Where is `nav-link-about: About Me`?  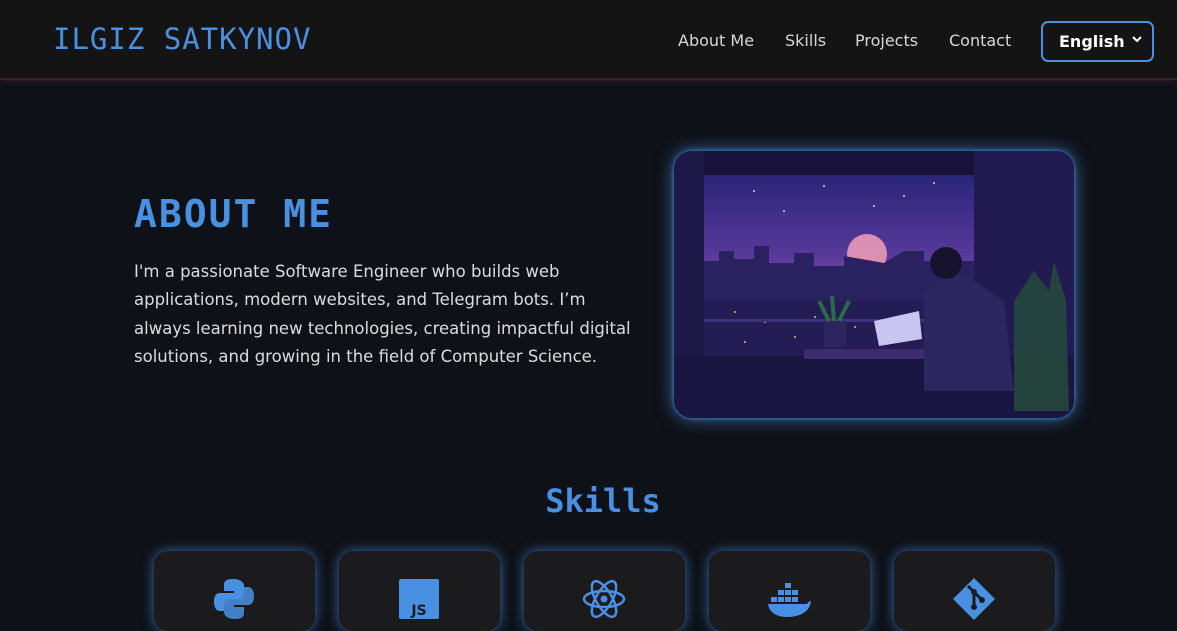 nav-link-about: About Me is located at coordinates (716, 40).